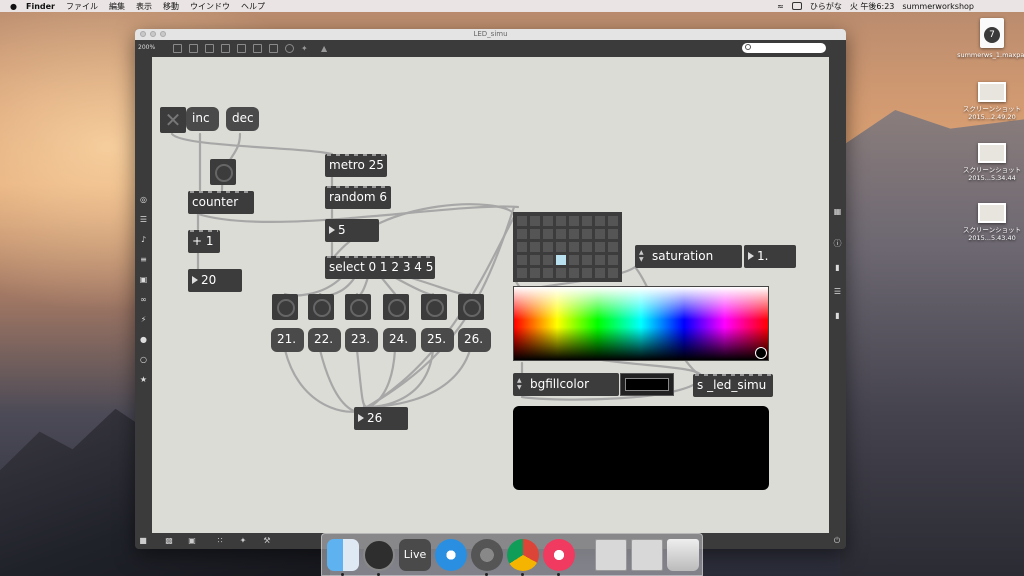  What do you see at coordinates (243, 541) in the screenshot?
I see `connect-icon: ✦` at bounding box center [243, 541].